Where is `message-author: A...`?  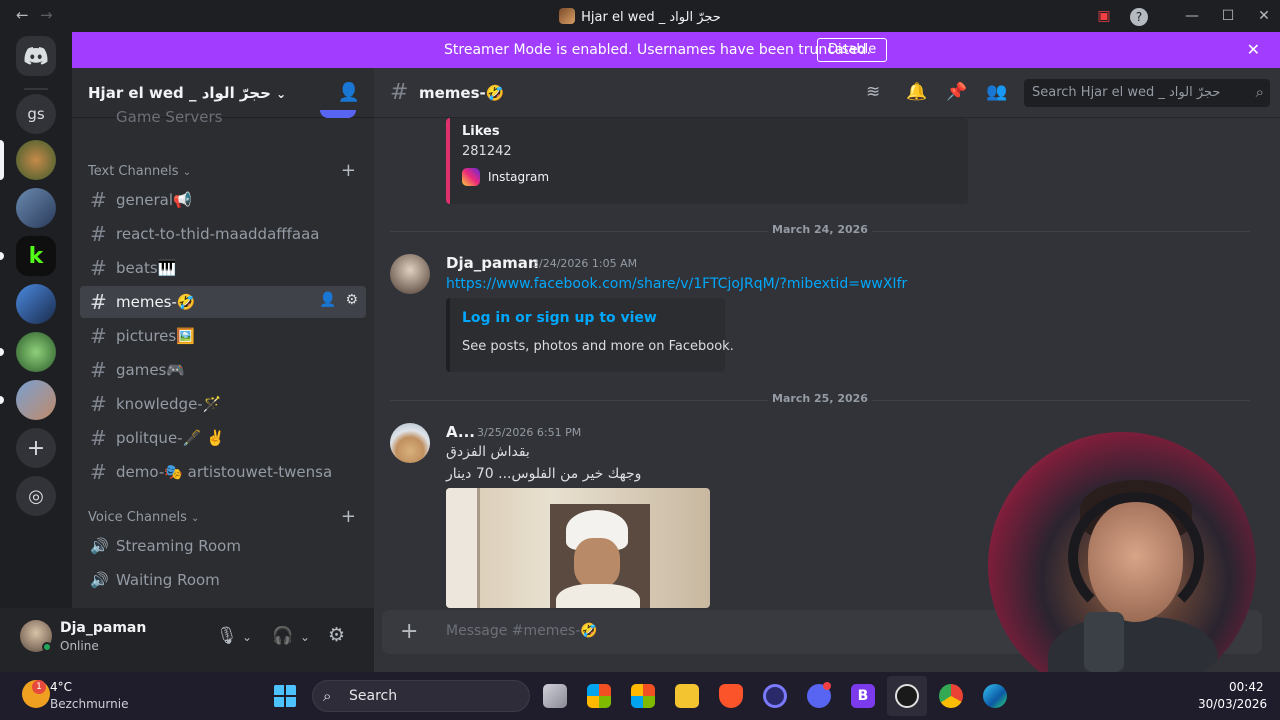
message-author: A... is located at coordinates (460, 432).